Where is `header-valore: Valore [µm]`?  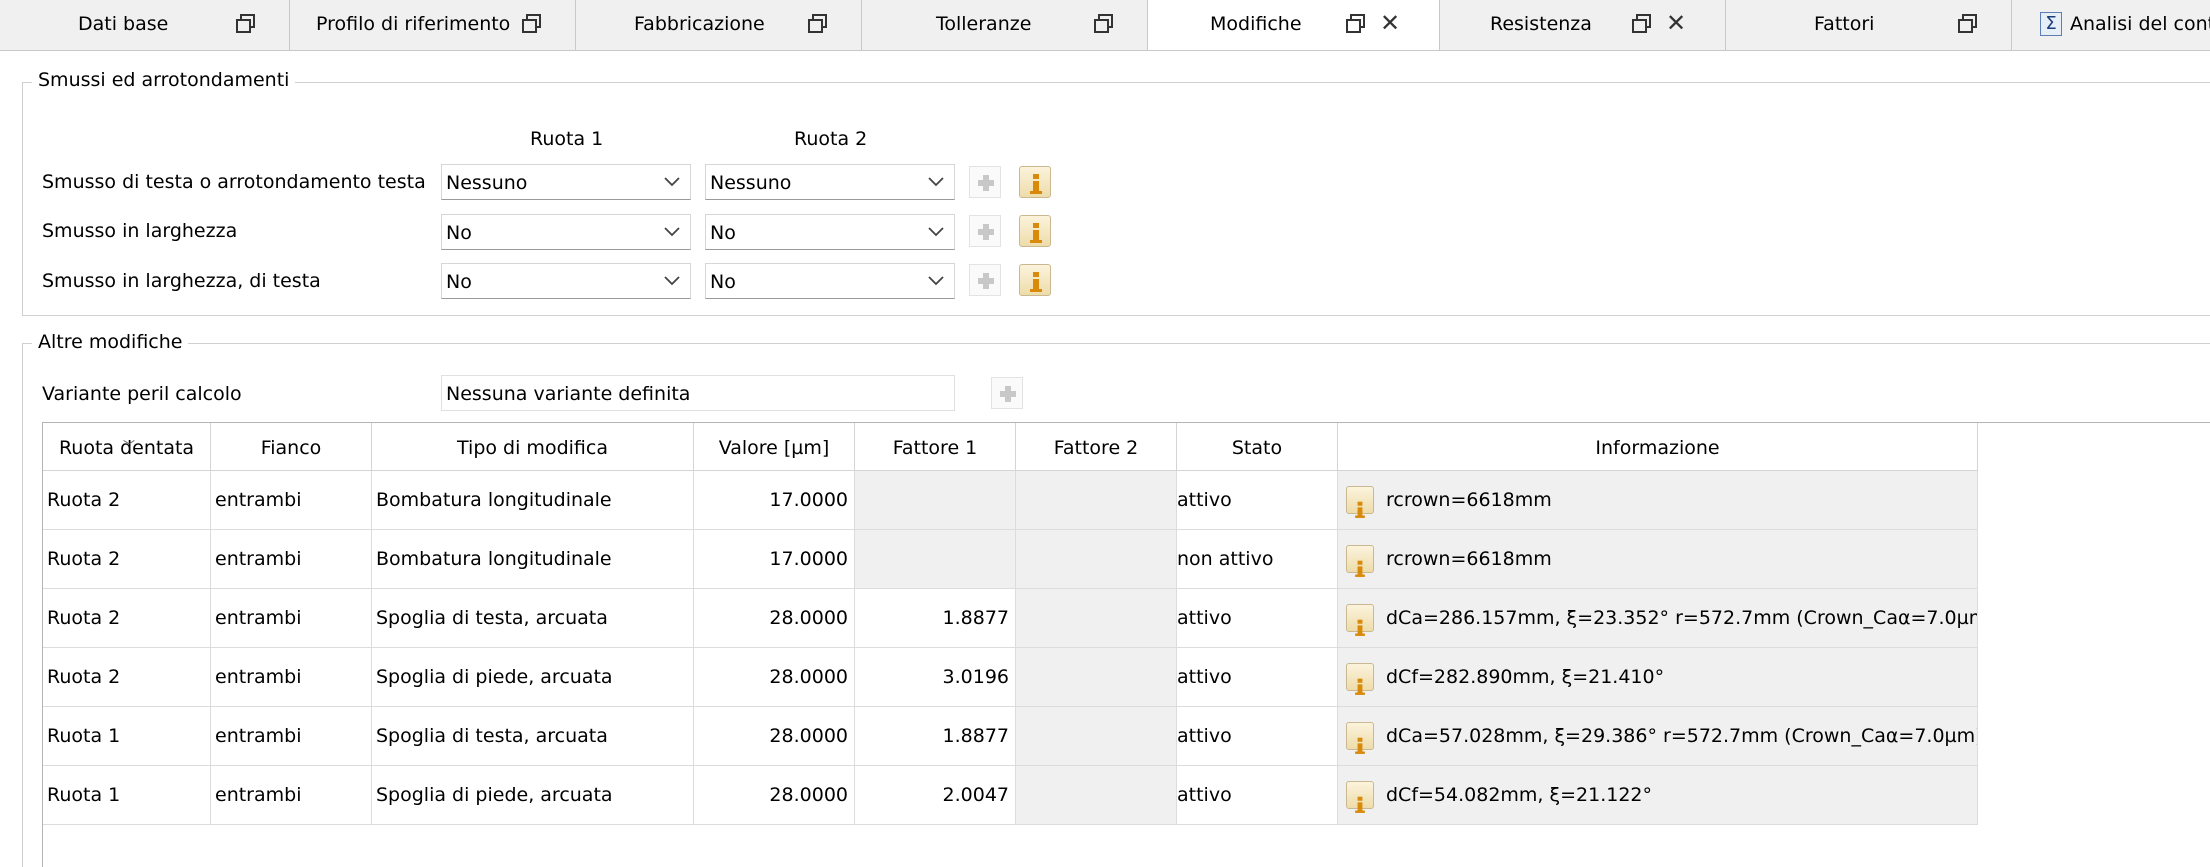
header-valore: Valore [µm] is located at coordinates (774, 447).